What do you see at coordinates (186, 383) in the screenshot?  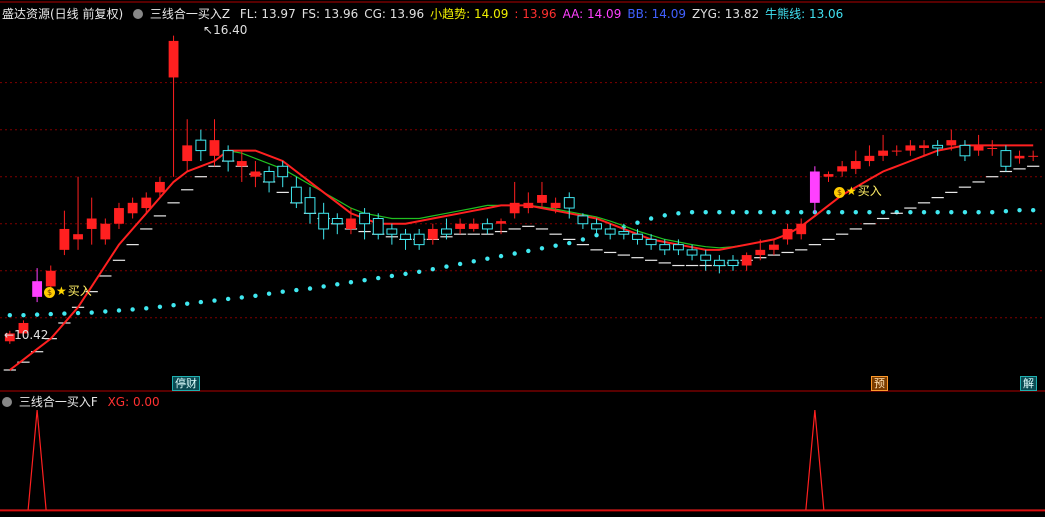 I see `tag-tingcai: 停财` at bounding box center [186, 383].